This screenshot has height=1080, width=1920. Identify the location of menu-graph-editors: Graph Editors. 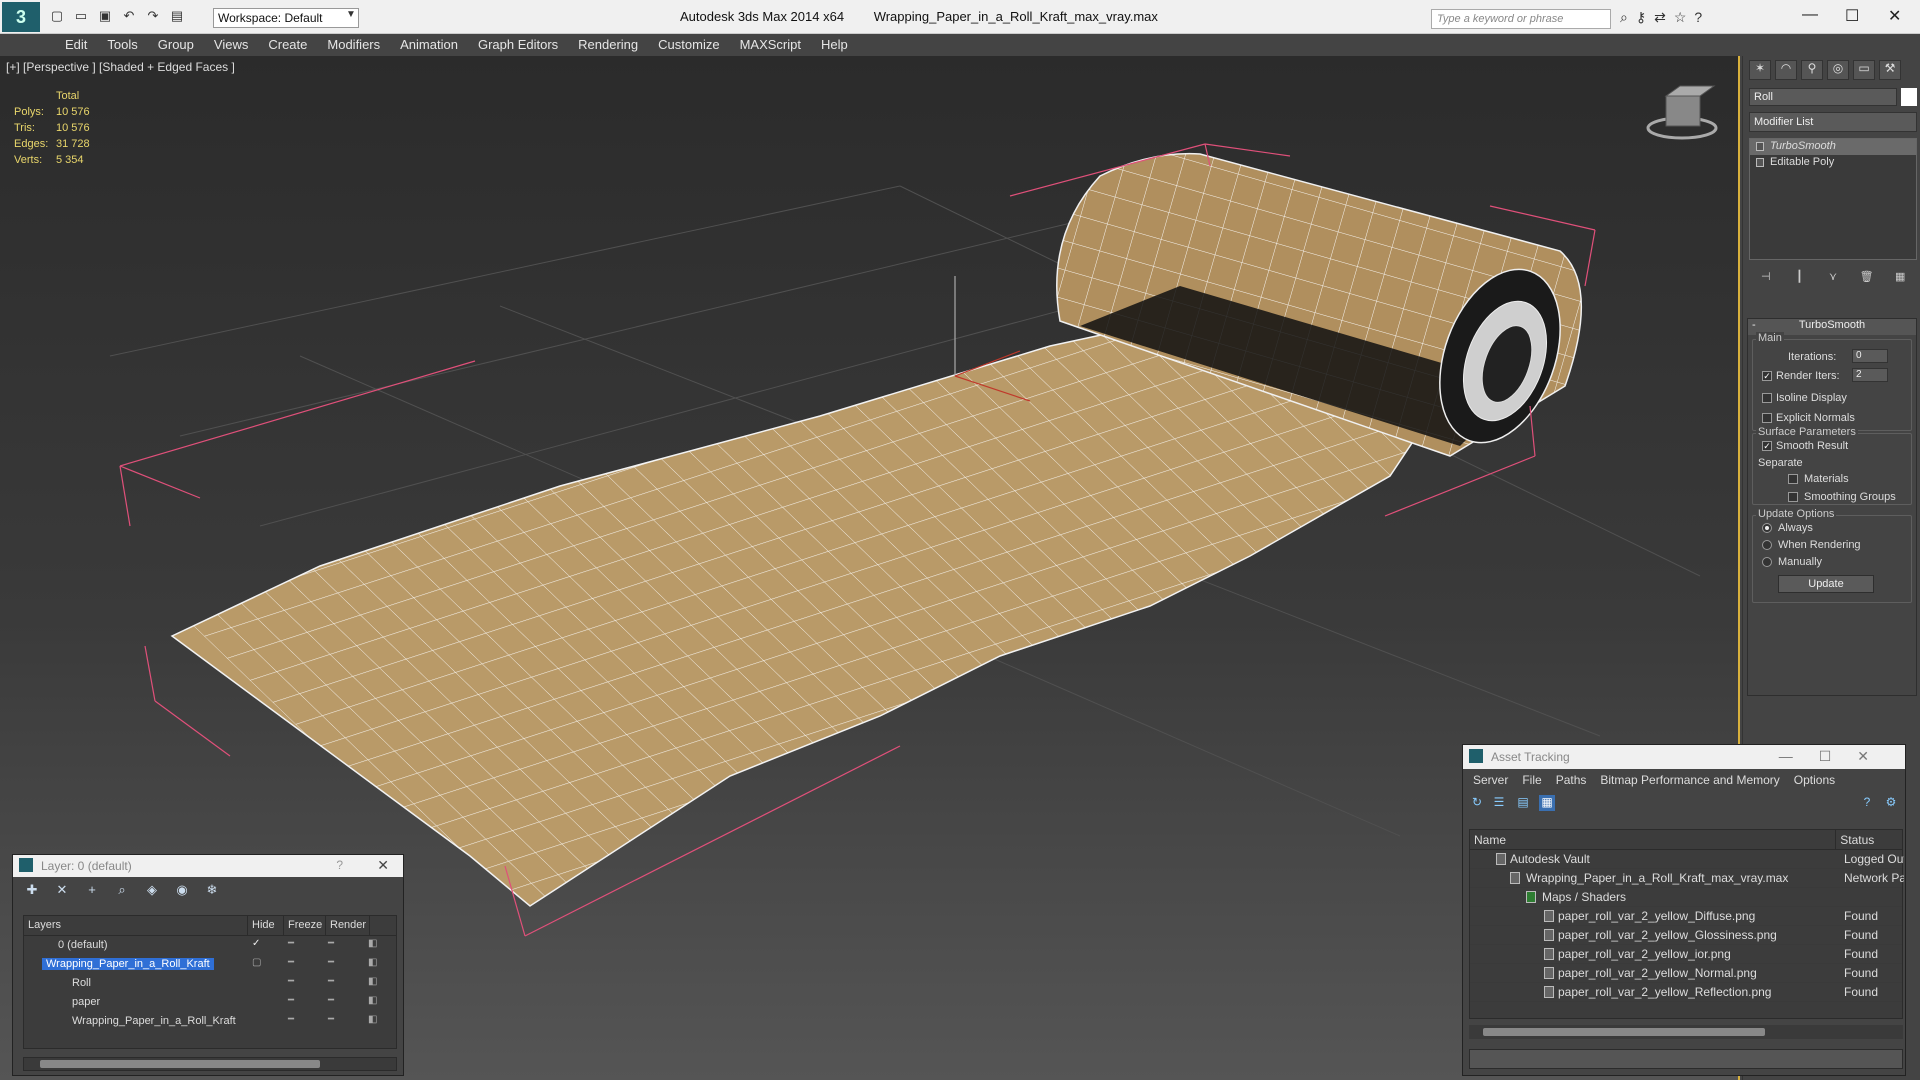
(518, 45).